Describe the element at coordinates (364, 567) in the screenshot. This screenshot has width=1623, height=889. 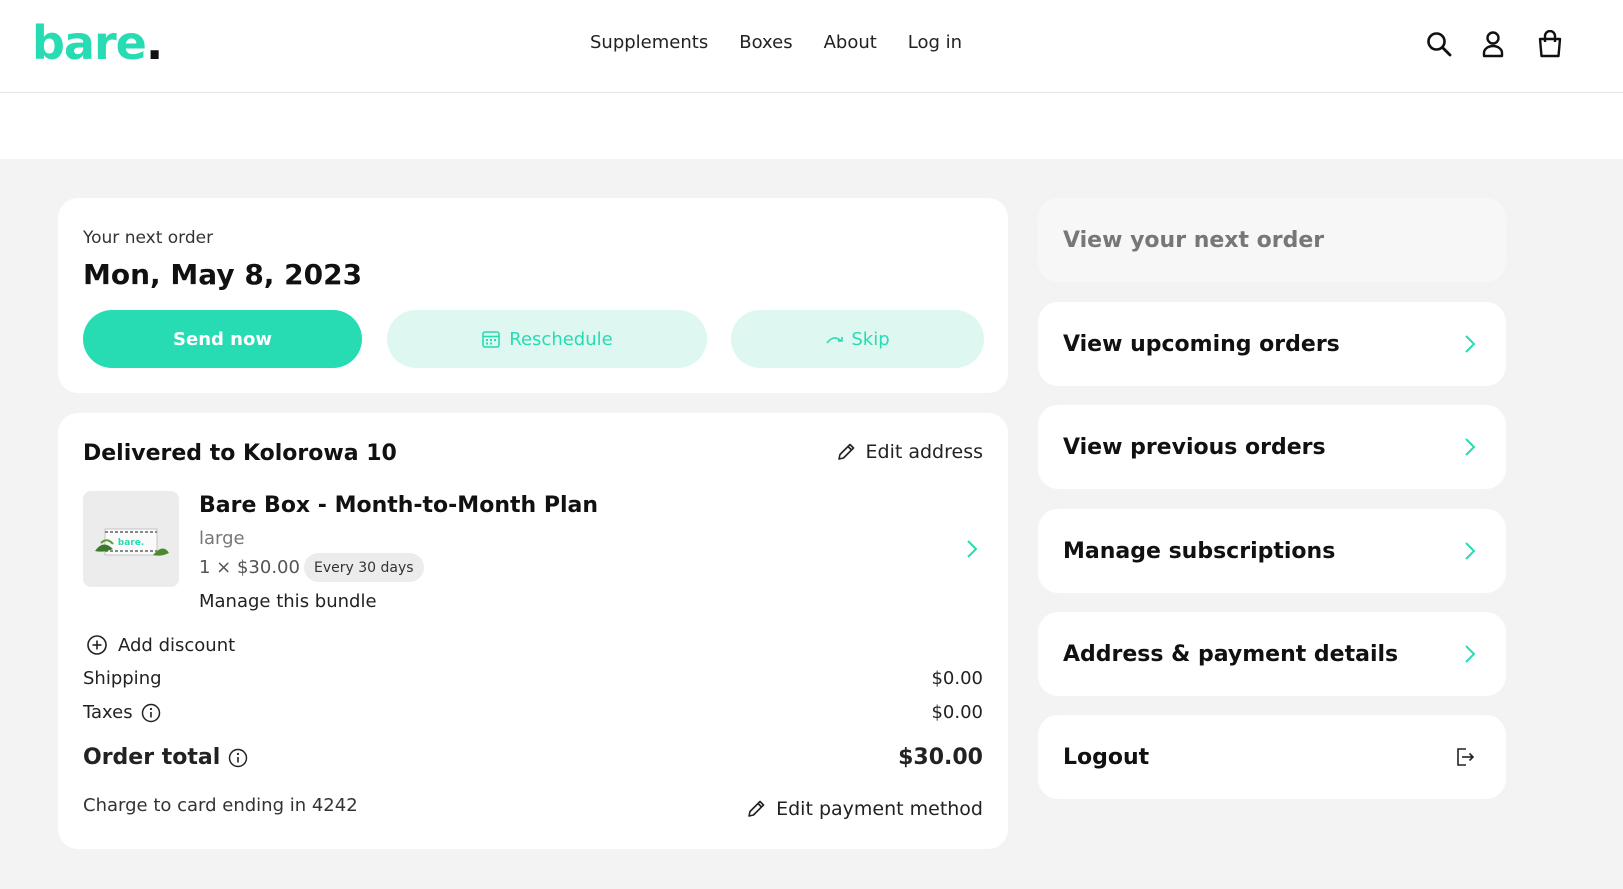
I see `frequency-badge: Every 30 days` at that location.